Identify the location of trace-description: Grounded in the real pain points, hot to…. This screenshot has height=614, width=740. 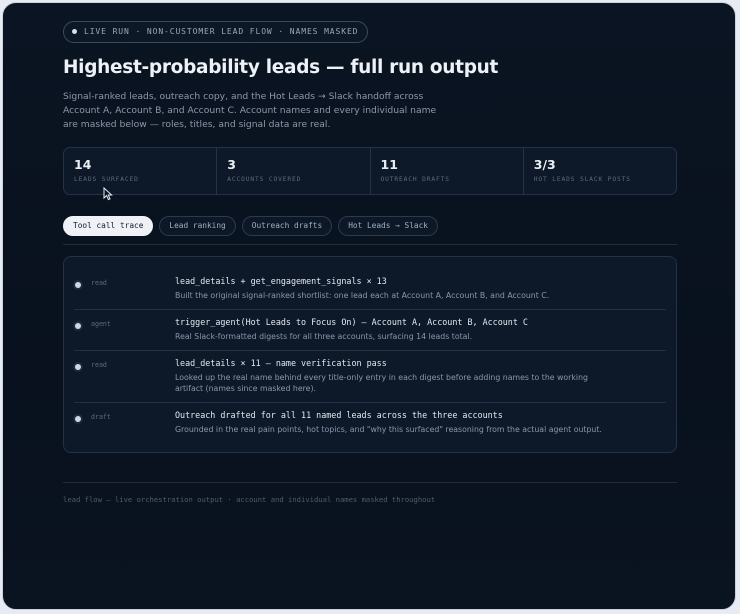
(388, 429).